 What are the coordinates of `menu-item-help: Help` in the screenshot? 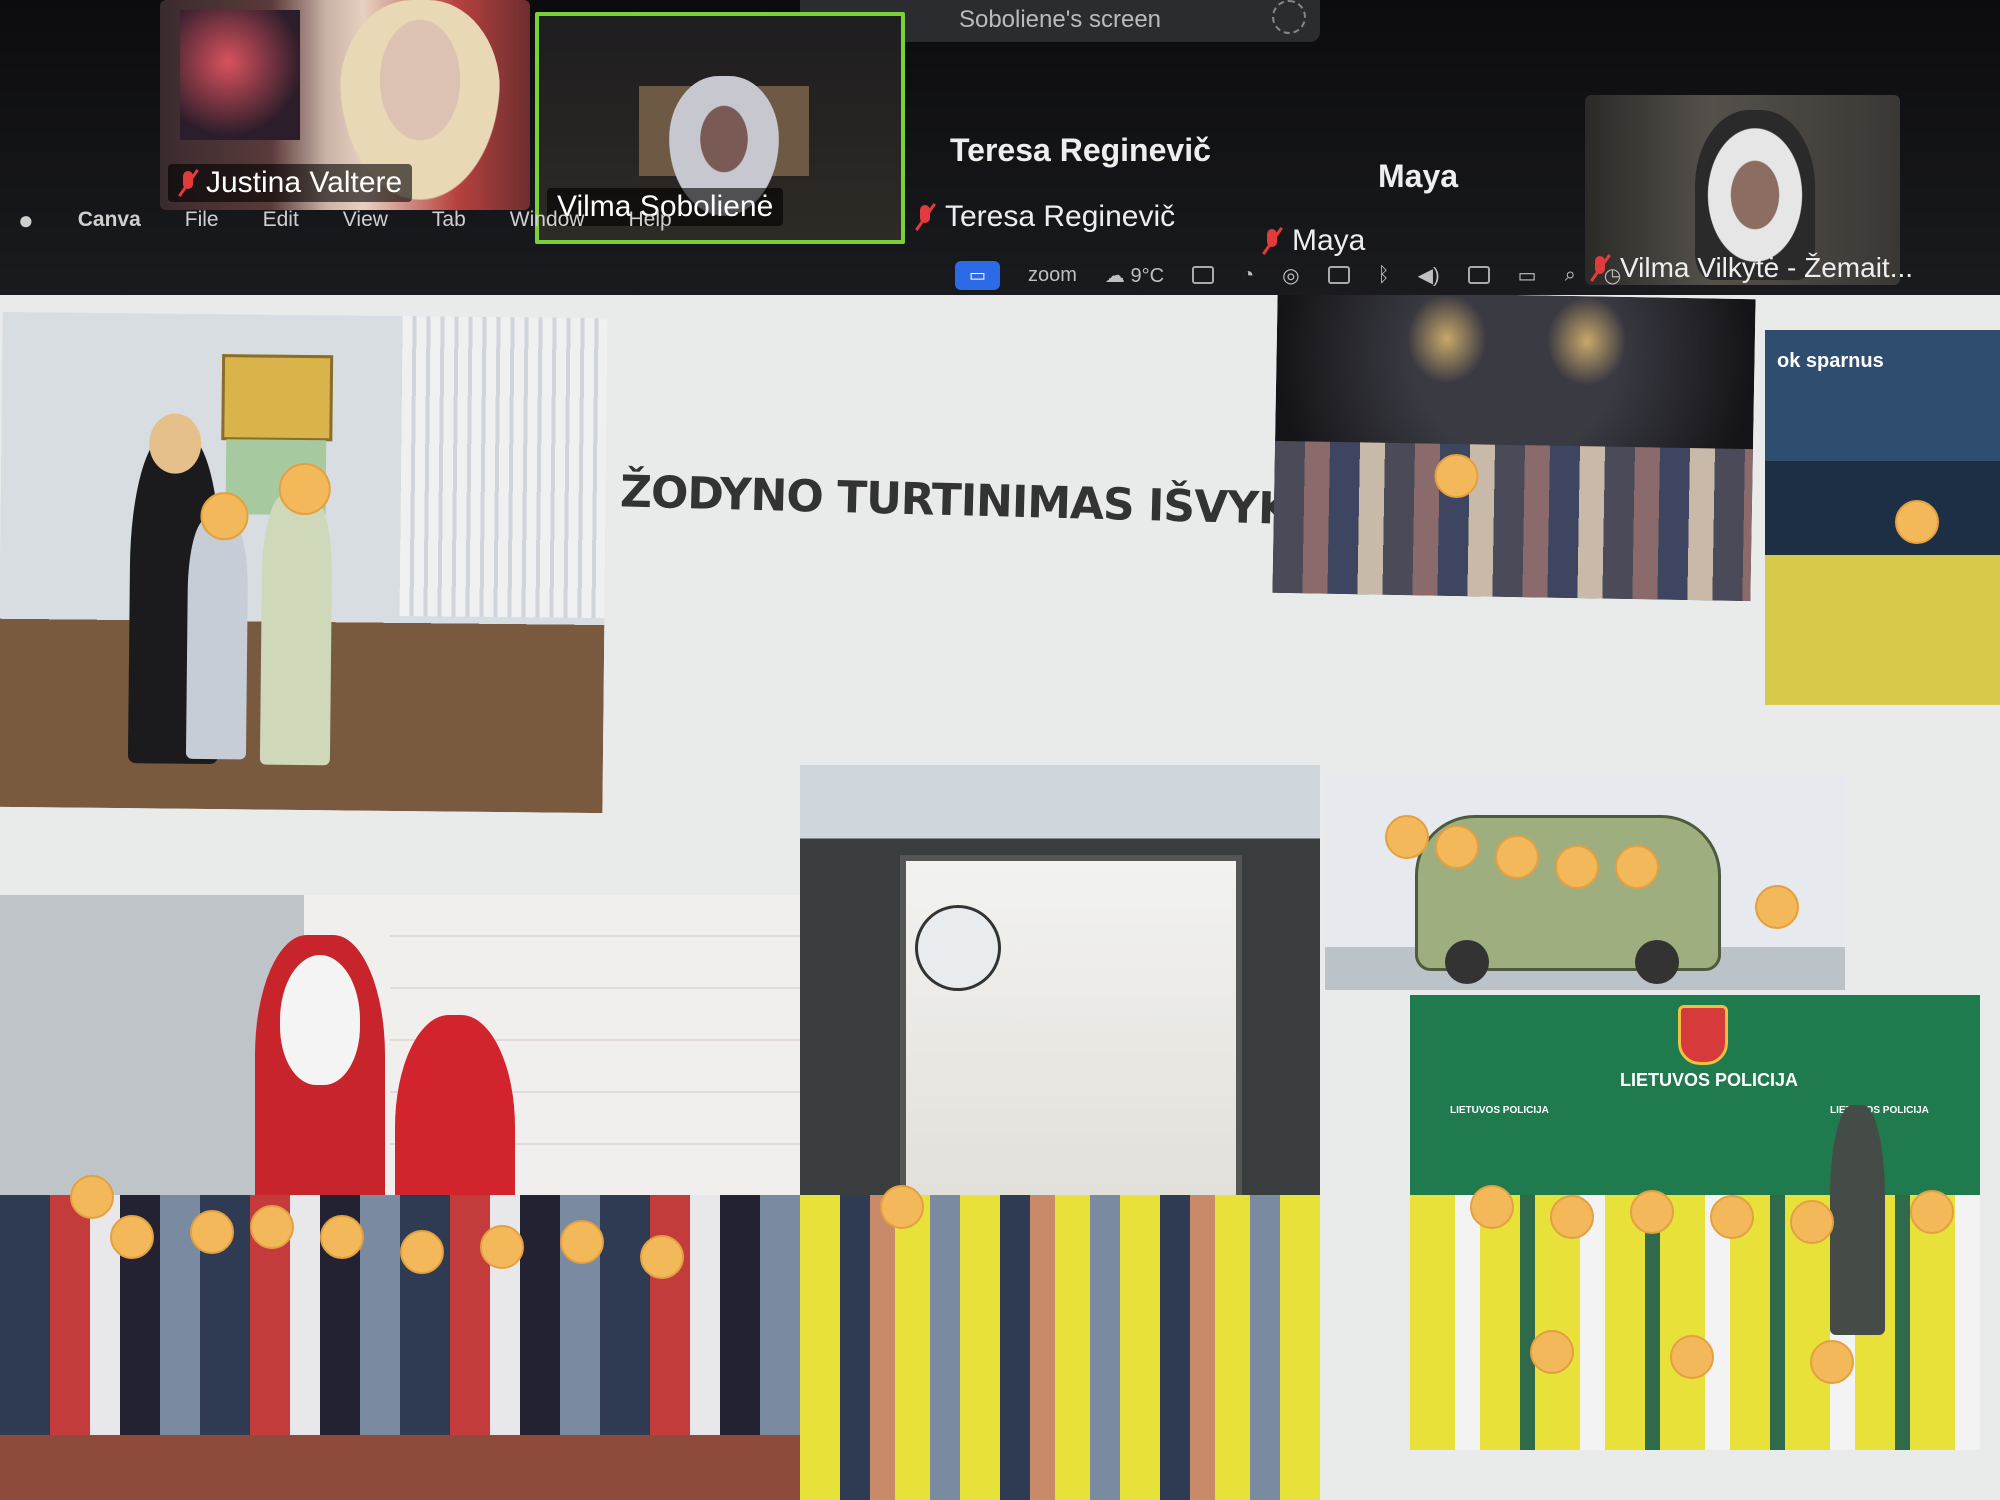 It's located at (649, 220).